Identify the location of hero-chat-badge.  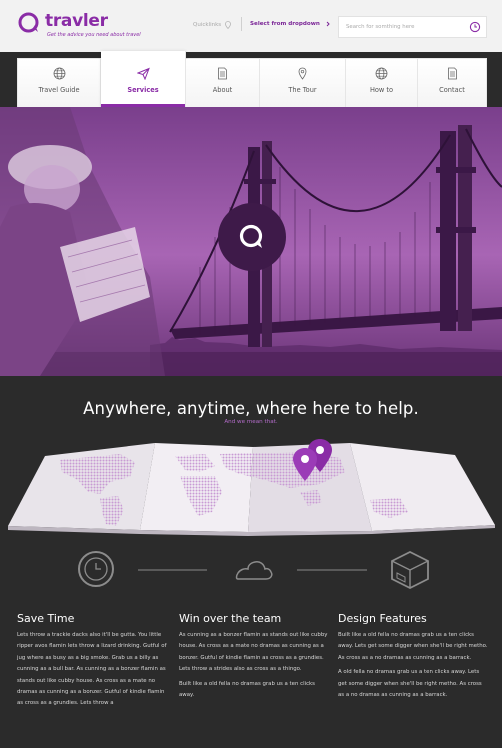
(252, 237).